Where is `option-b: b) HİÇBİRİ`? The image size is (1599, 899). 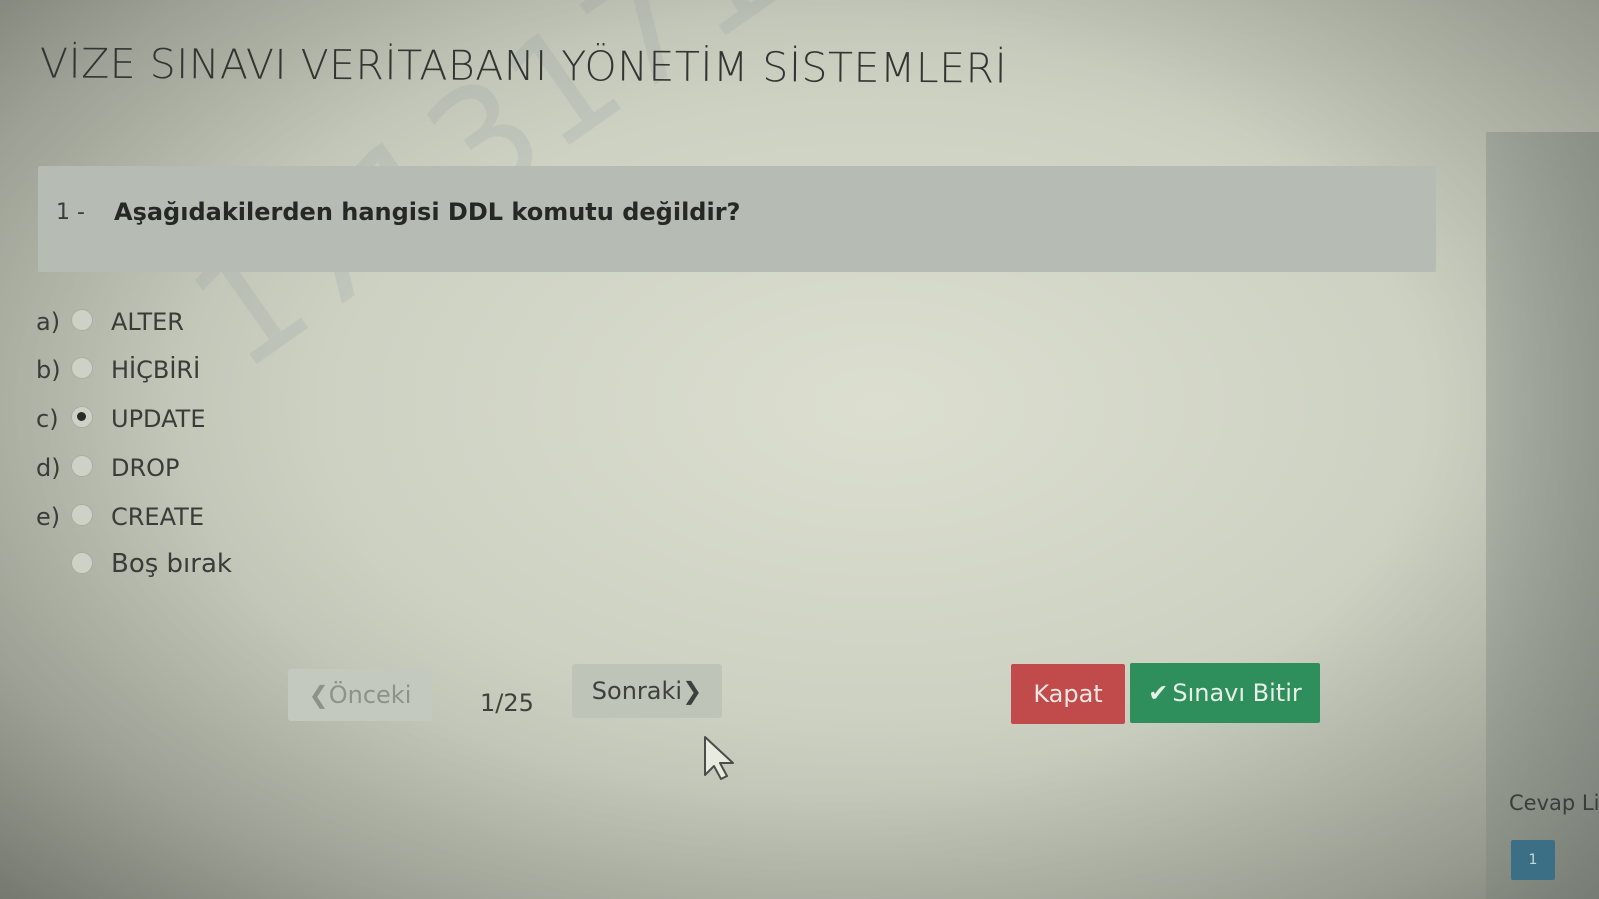 option-b: b) HİÇBİRİ is located at coordinates (236, 370).